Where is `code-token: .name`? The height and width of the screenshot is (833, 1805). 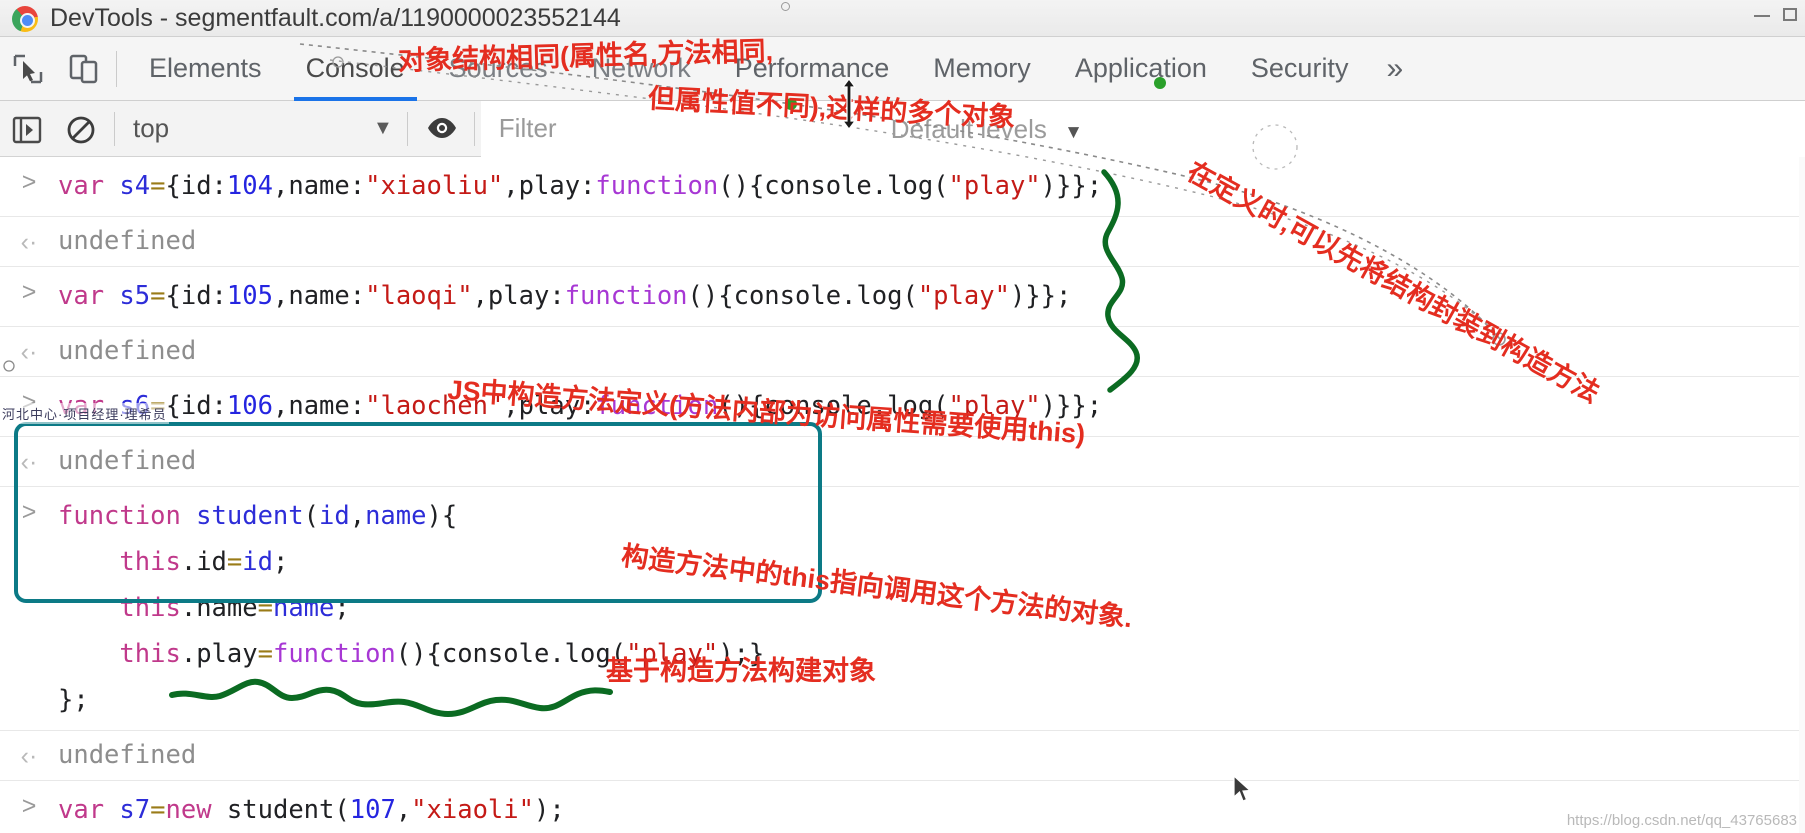
code-token: .name is located at coordinates (219, 608).